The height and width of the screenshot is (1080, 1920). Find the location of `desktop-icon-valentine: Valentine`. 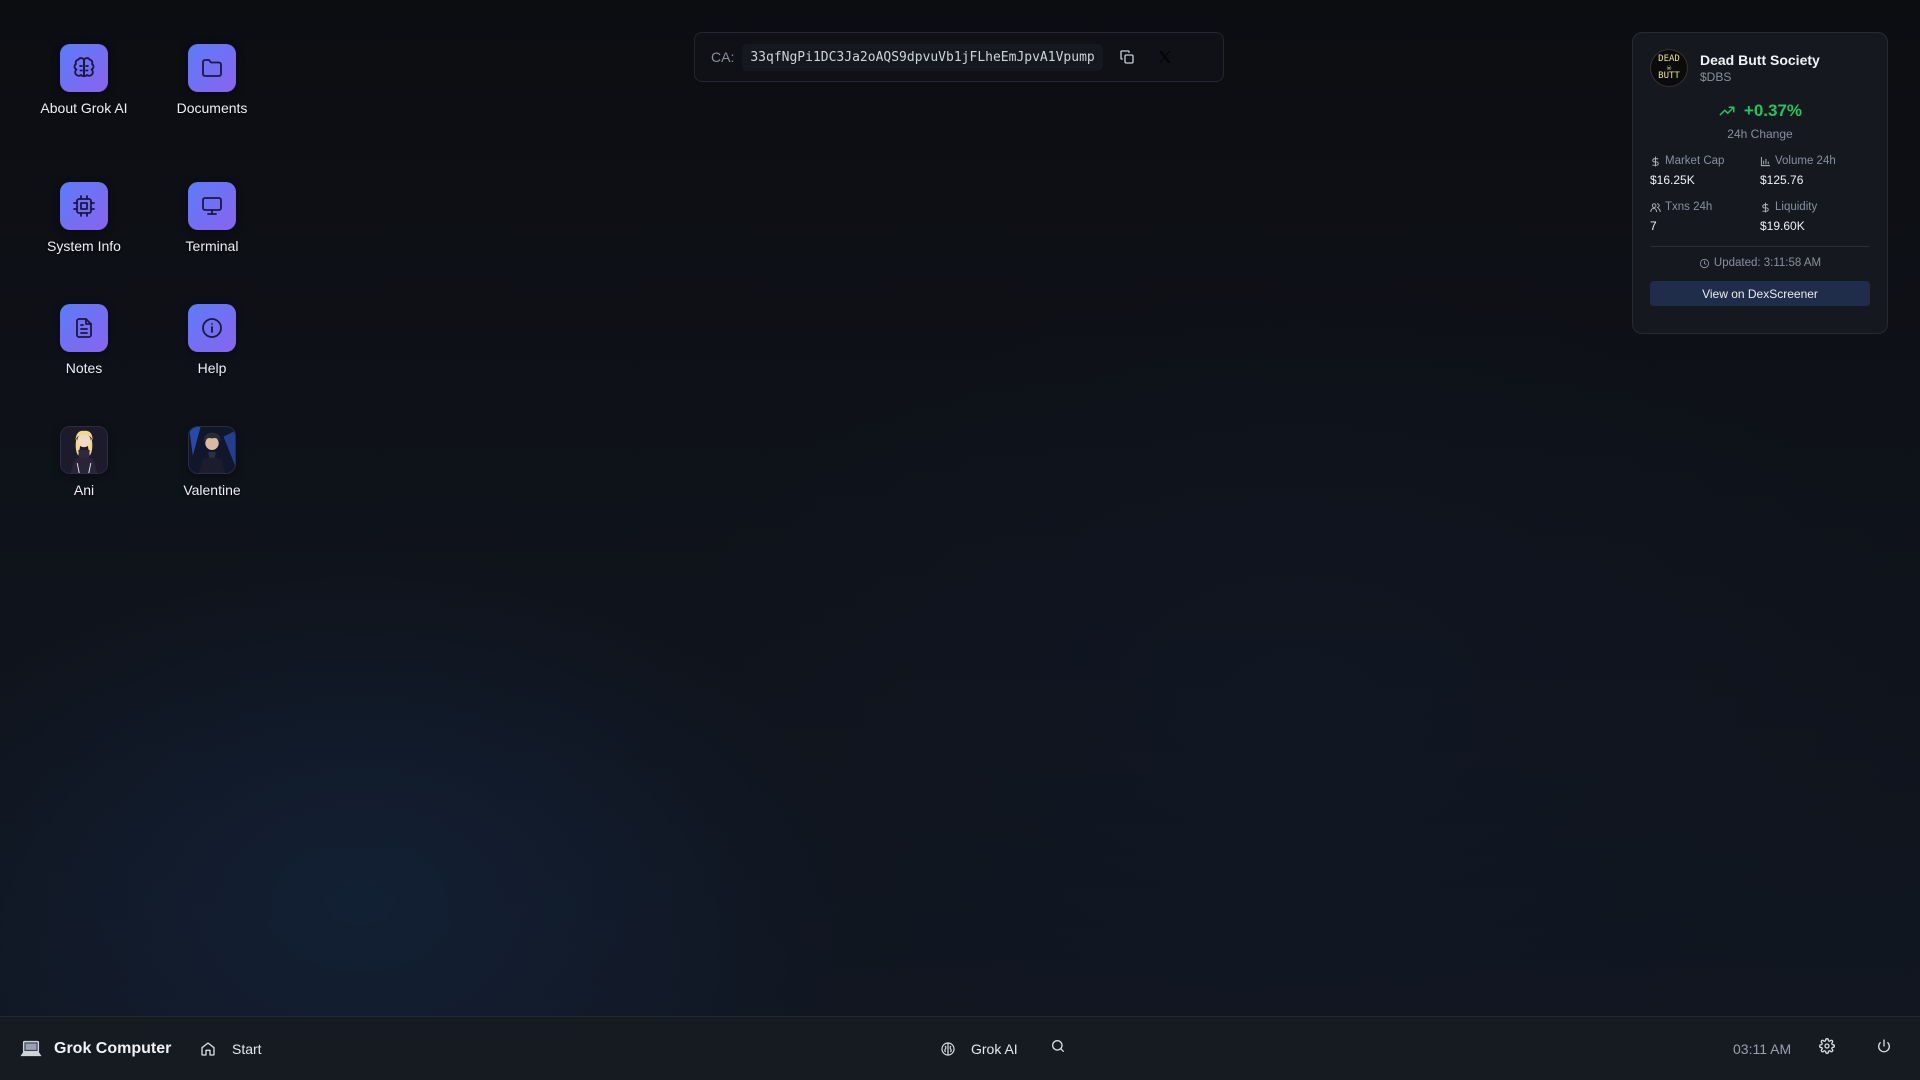

desktop-icon-valentine: Valentine is located at coordinates (212, 462).